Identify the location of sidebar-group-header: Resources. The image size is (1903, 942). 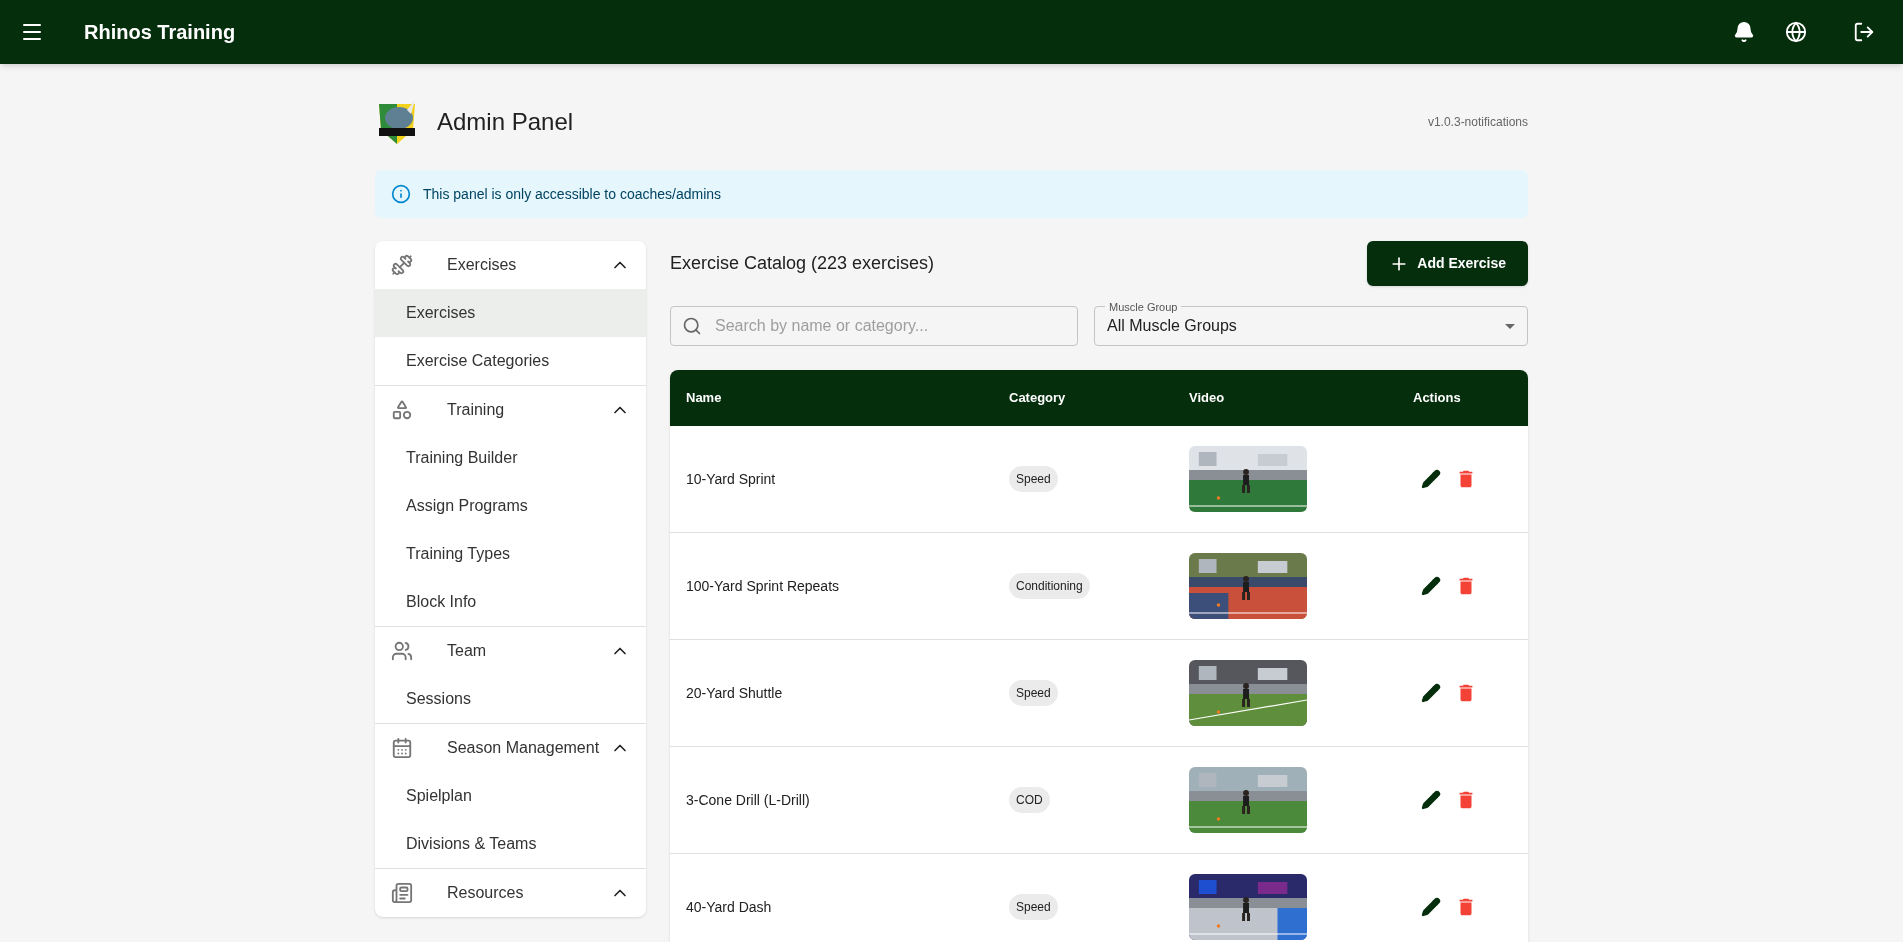
(510, 893).